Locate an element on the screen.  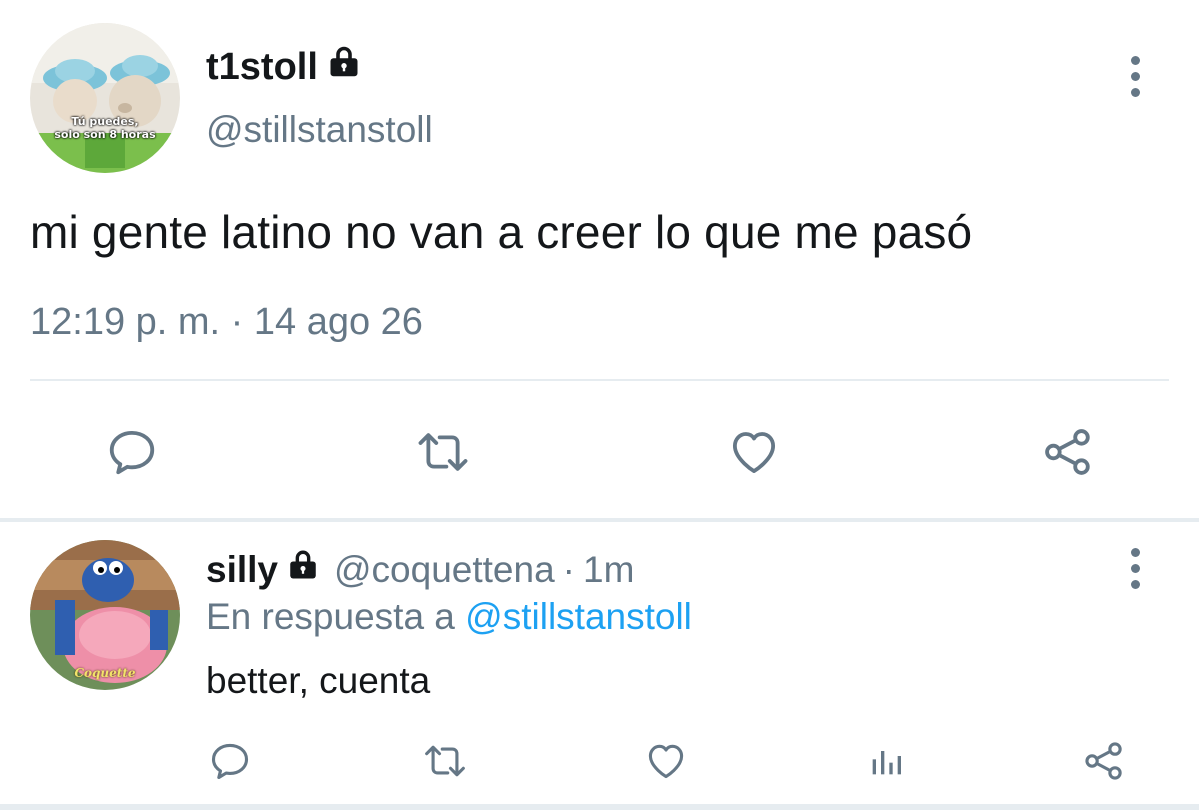
user-avatar: Tú puedes, solo son 8 horas is located at coordinates (105, 98).